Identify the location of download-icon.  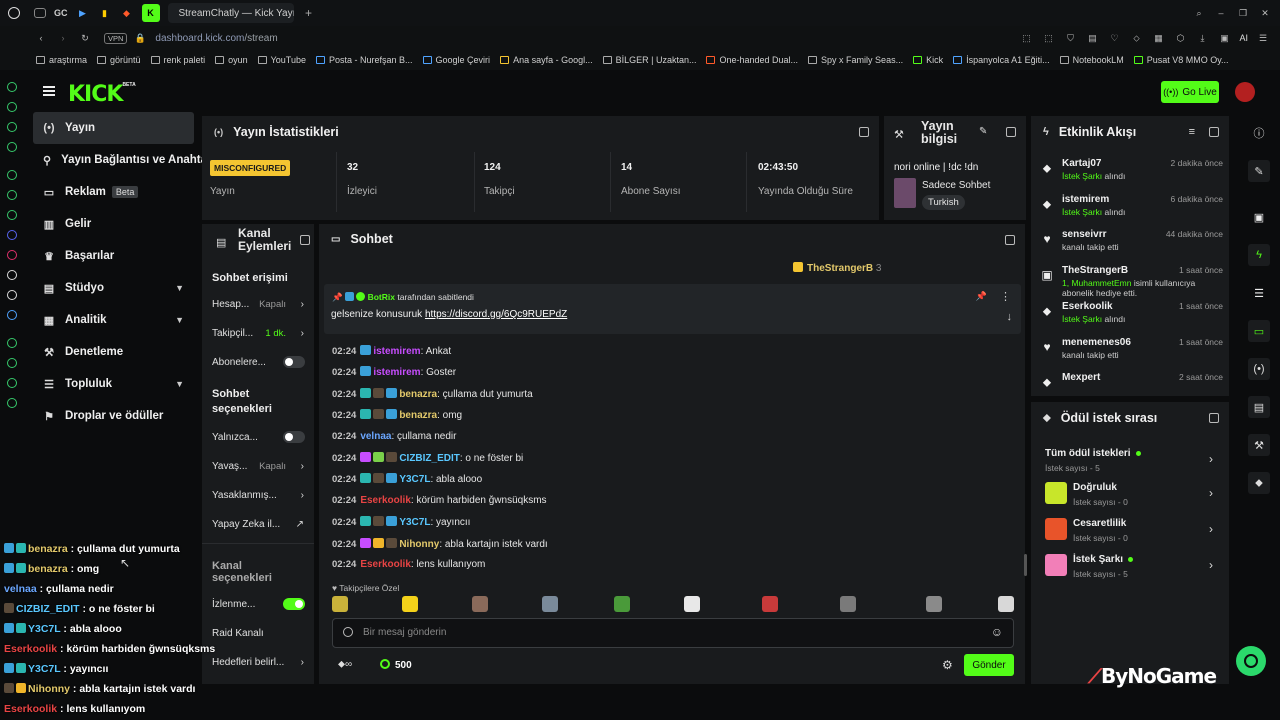
(12, 363).